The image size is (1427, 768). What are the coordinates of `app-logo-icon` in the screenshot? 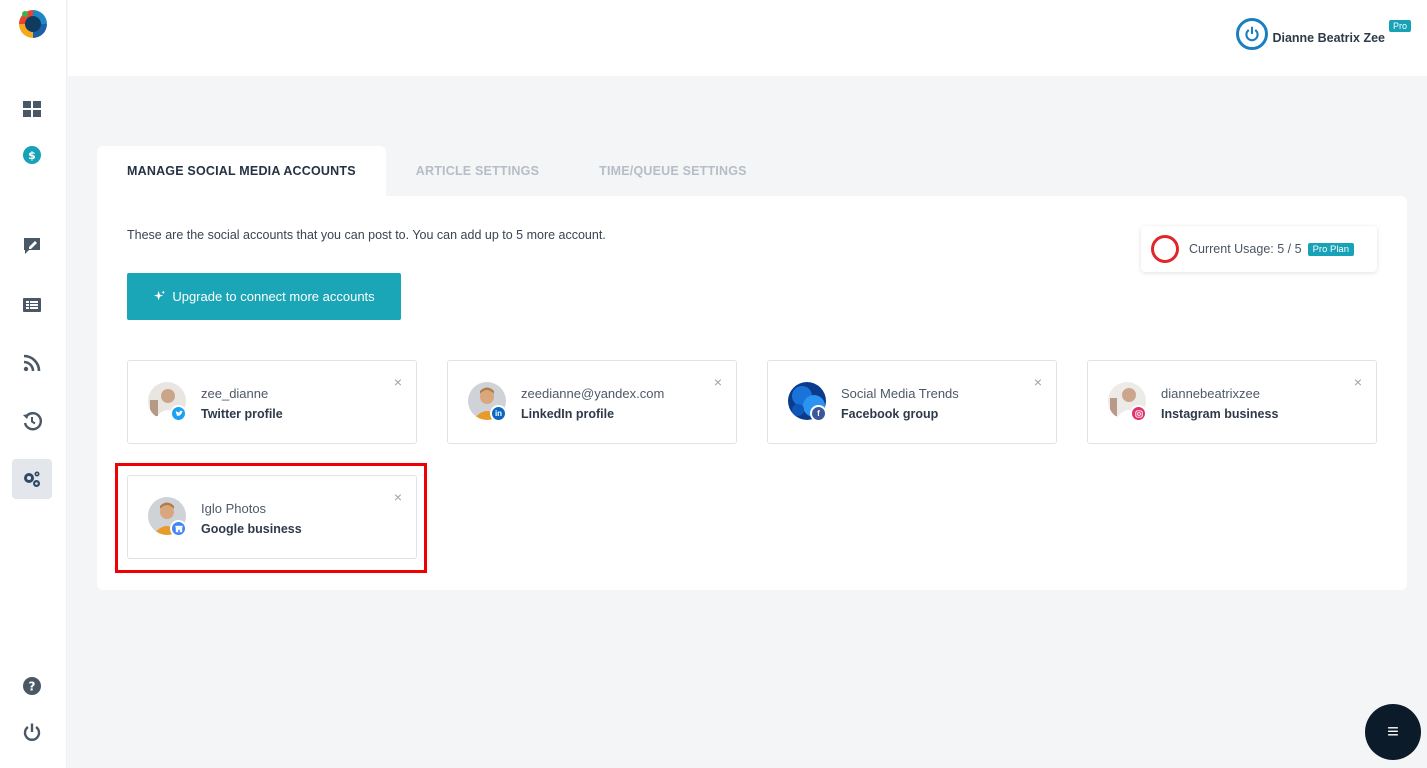 It's located at (33, 24).